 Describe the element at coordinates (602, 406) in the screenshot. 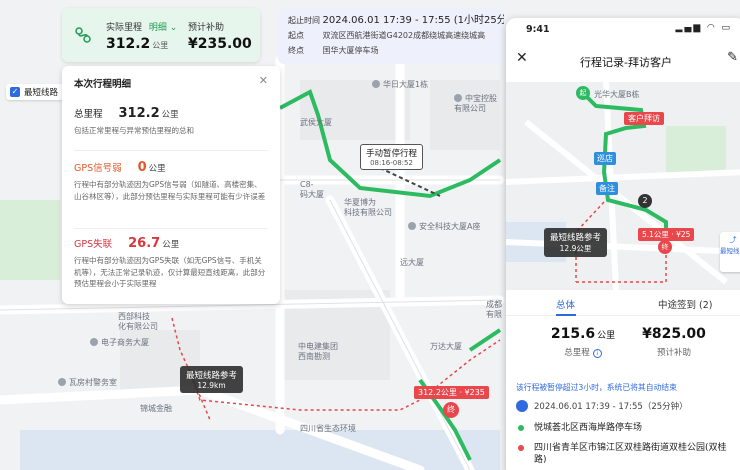

I see `trip-time-row: 2024.06.01 17:39 - 17:55（25分钟）` at that location.